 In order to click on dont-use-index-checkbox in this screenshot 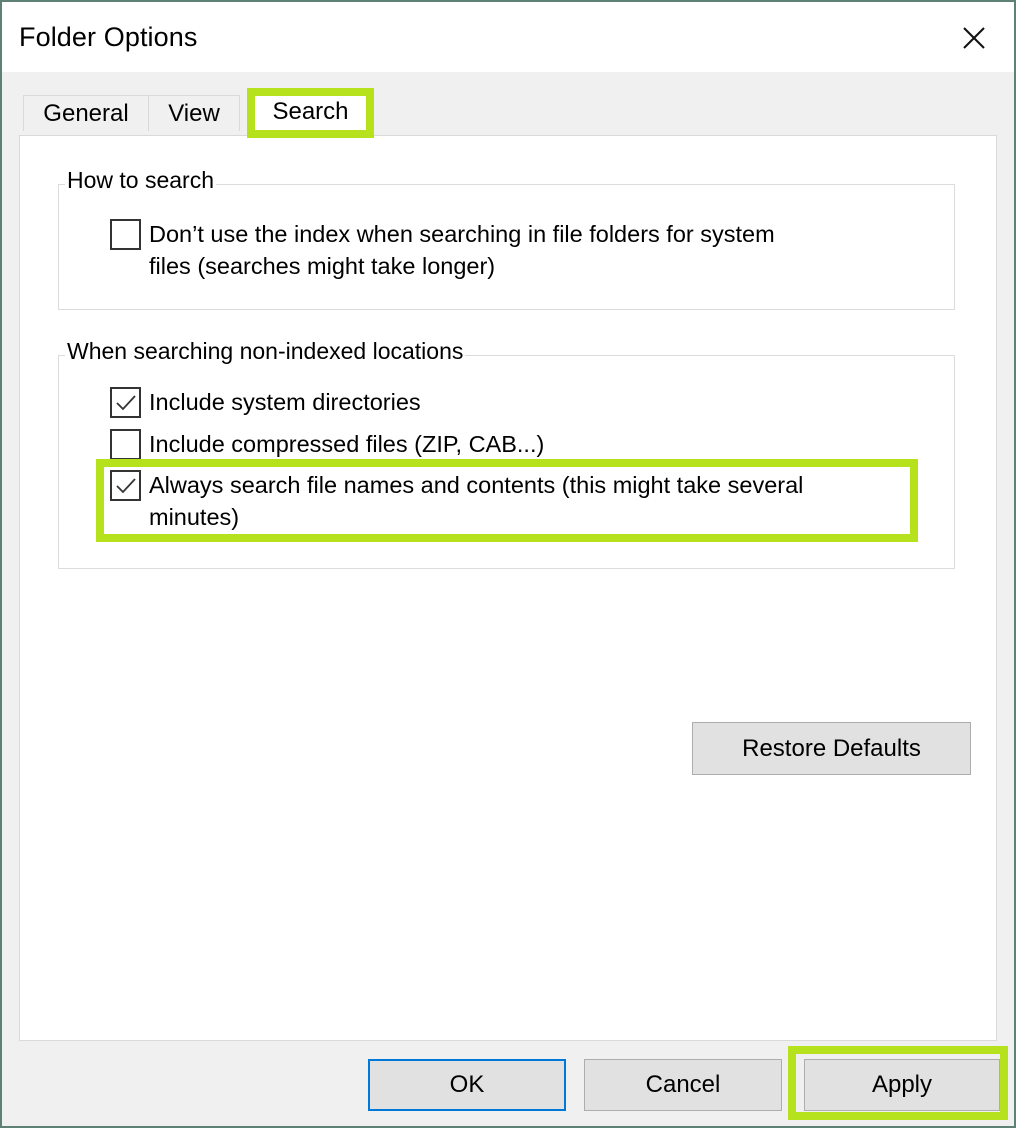, I will do `click(125, 234)`.